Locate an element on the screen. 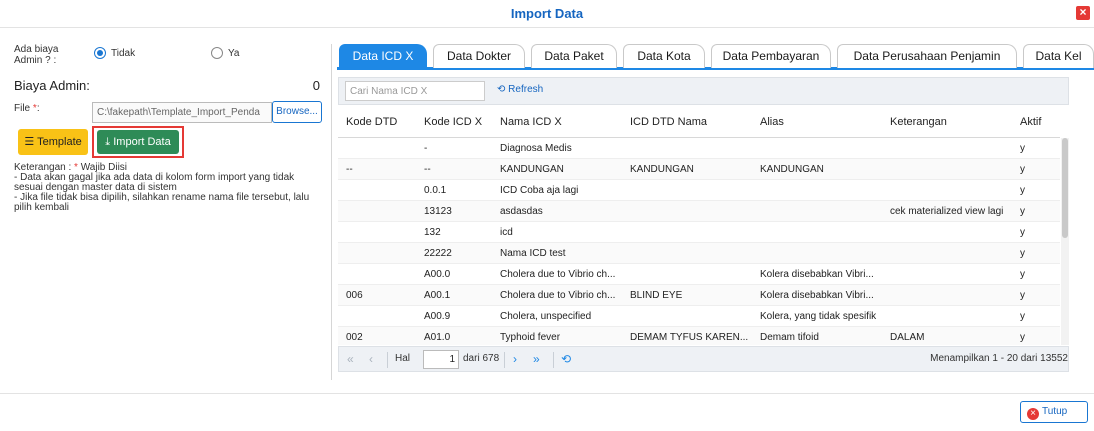  prev-page-icon: ‹ is located at coordinates (371, 359).